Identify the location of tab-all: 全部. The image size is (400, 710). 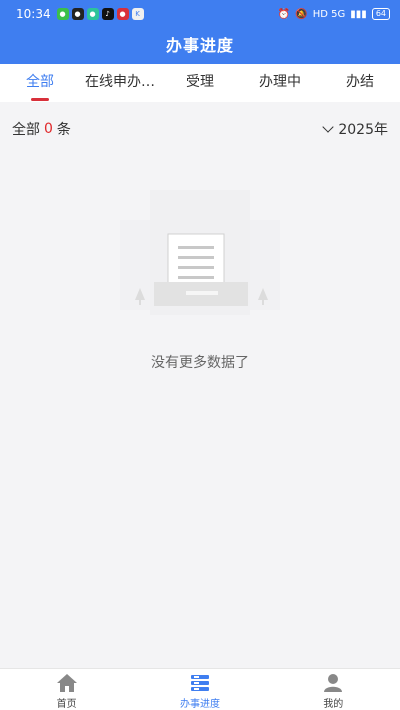
(40, 83).